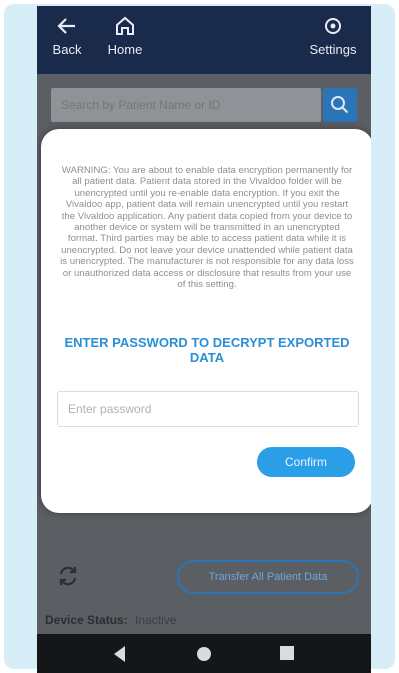 This screenshot has width=399, height=673. Describe the element at coordinates (67, 27) in the screenshot. I see `arrow-left-icon` at that location.